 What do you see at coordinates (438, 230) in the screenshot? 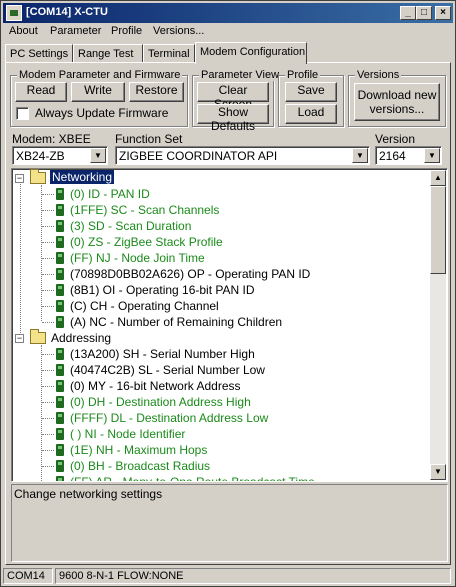
I see `scroll-thumb` at bounding box center [438, 230].